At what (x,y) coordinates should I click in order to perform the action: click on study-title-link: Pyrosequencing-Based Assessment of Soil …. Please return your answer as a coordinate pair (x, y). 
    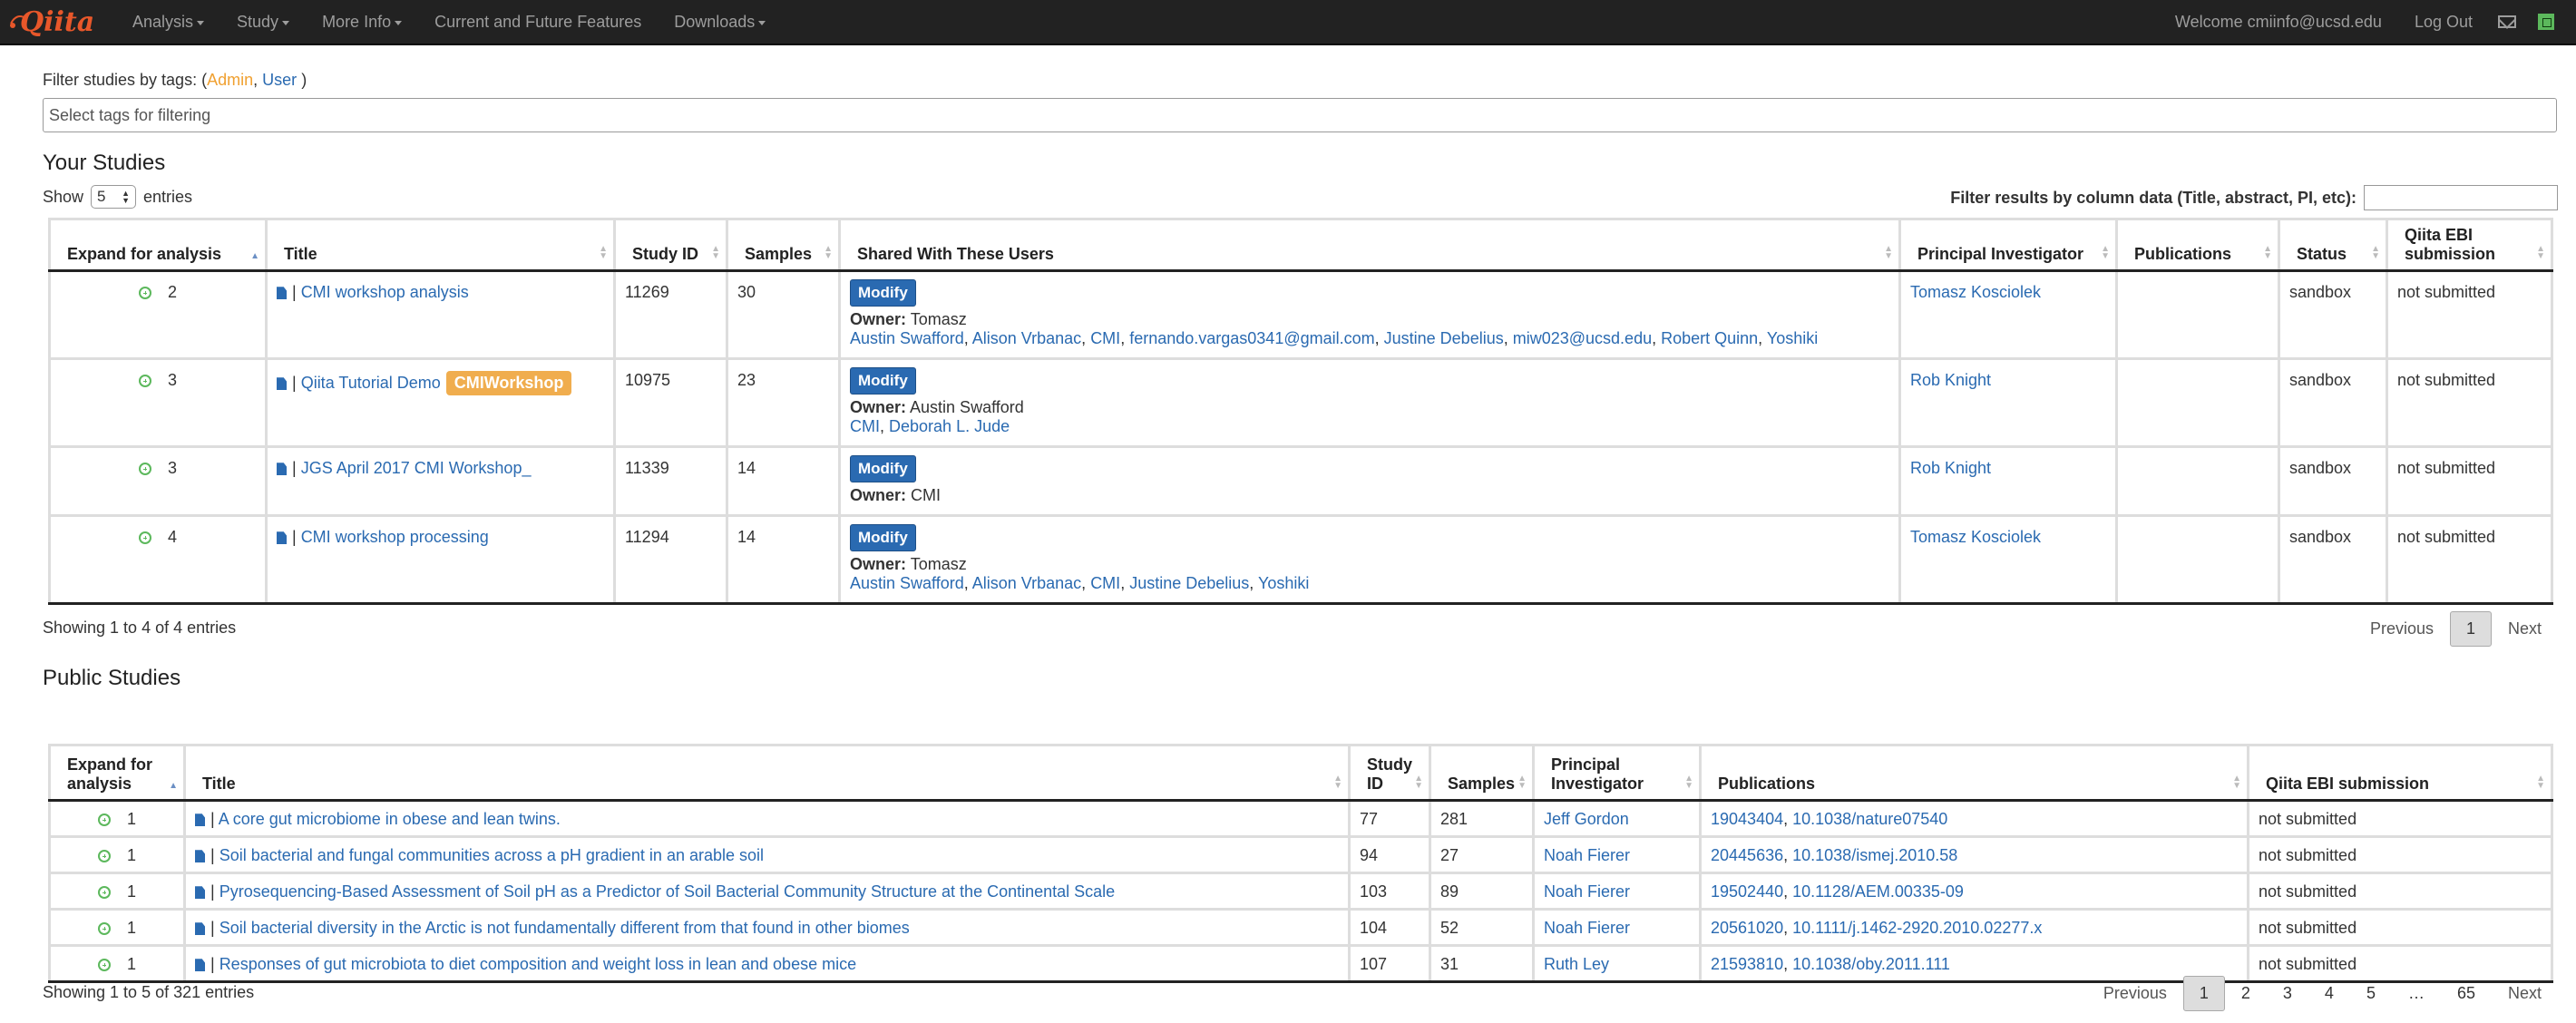
    Looking at the image, I should click on (668, 891).